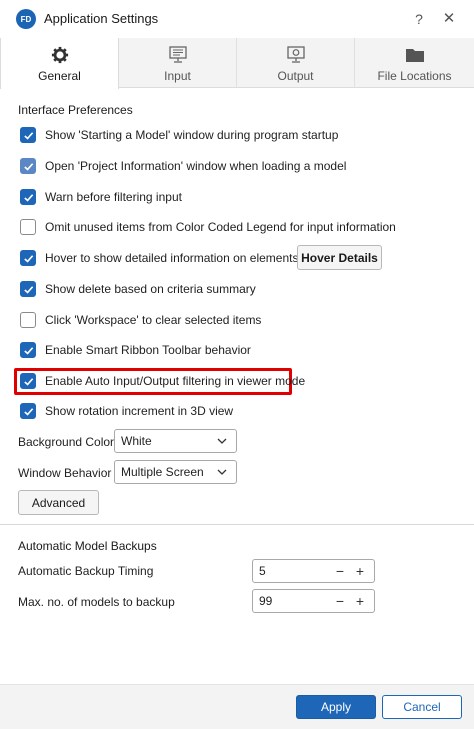 This screenshot has width=474, height=729. Describe the element at coordinates (59, 55) in the screenshot. I see `gear-icon` at that location.